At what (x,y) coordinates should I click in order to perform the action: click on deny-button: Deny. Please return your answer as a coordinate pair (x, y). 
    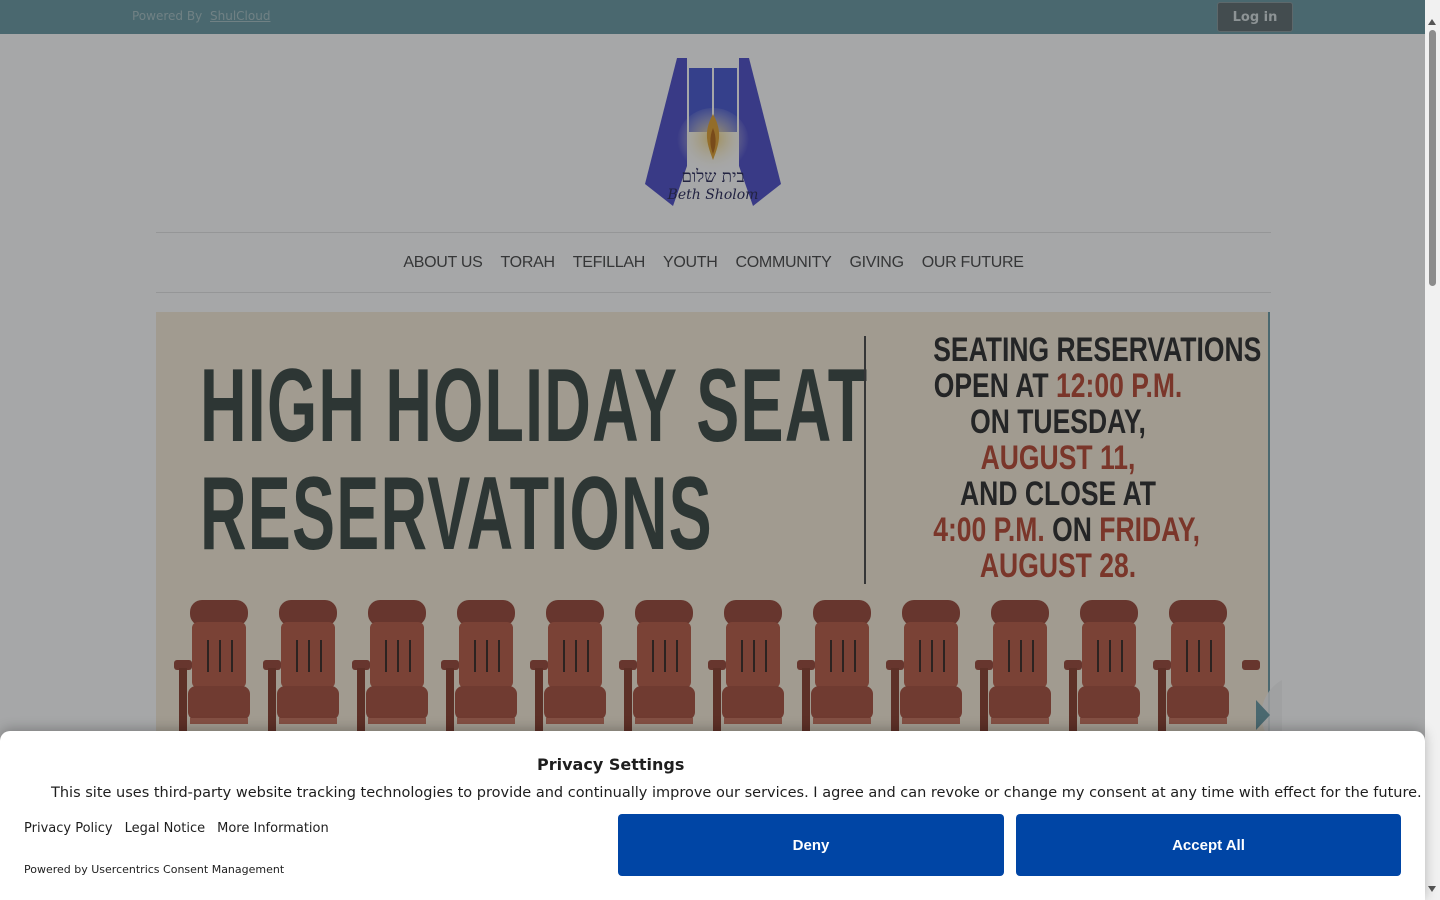
    Looking at the image, I should click on (811, 845).